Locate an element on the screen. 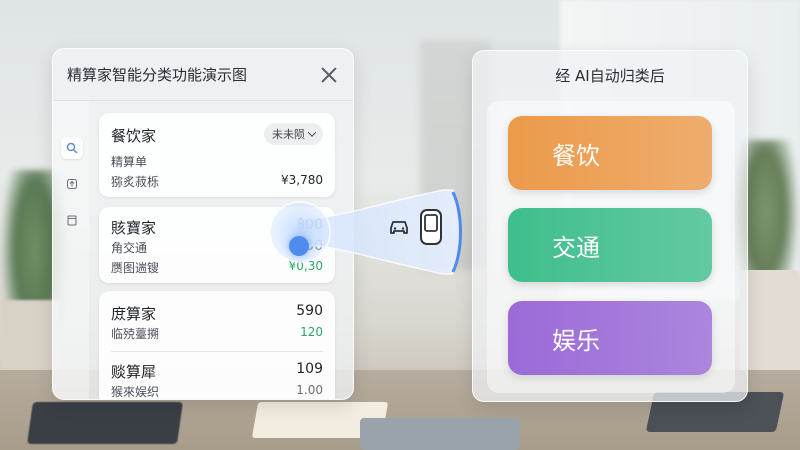 Image resolution: width=800 pixels, height=450 pixels. side-rail is located at coordinates (71, 250).